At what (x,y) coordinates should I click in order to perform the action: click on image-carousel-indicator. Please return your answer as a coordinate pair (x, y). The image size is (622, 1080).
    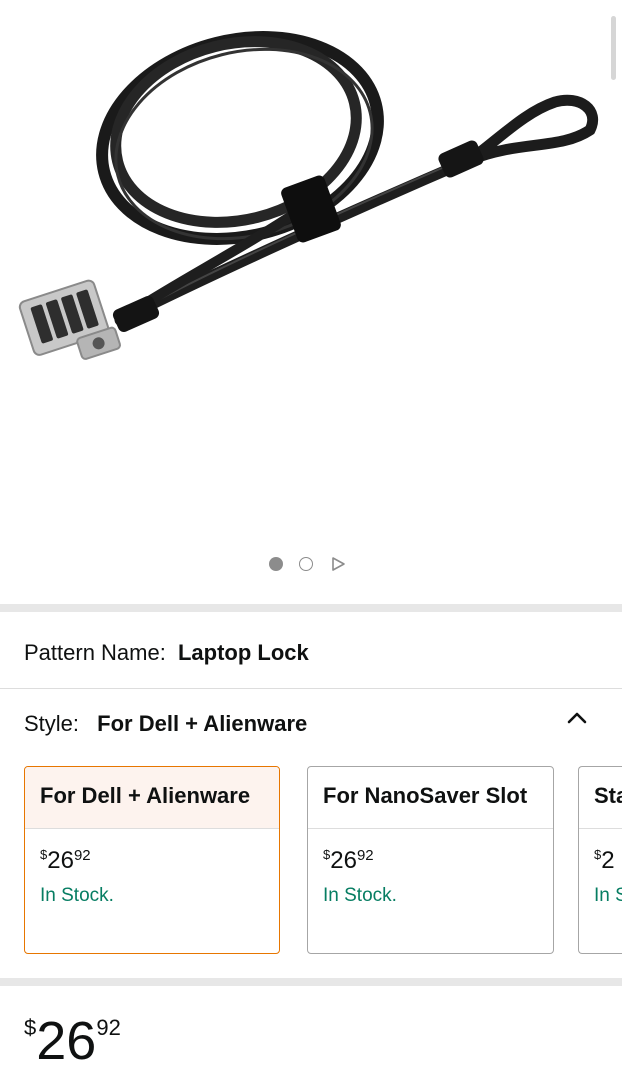
    Looking at the image, I should click on (311, 564).